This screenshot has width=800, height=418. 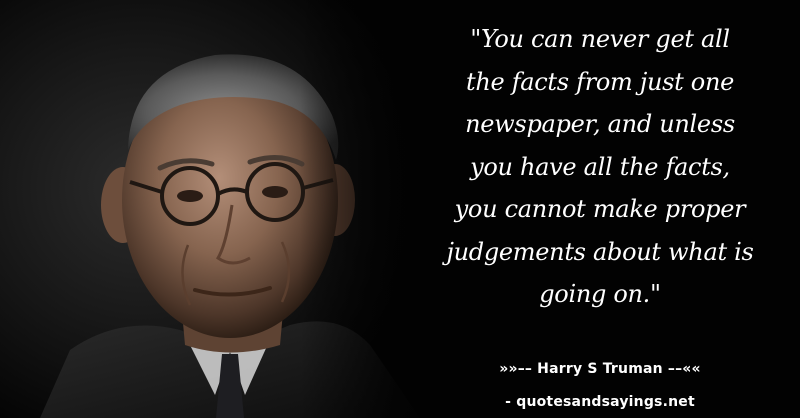 I want to click on source-watermark: - quotesandsayings.net, so click(x=600, y=402).